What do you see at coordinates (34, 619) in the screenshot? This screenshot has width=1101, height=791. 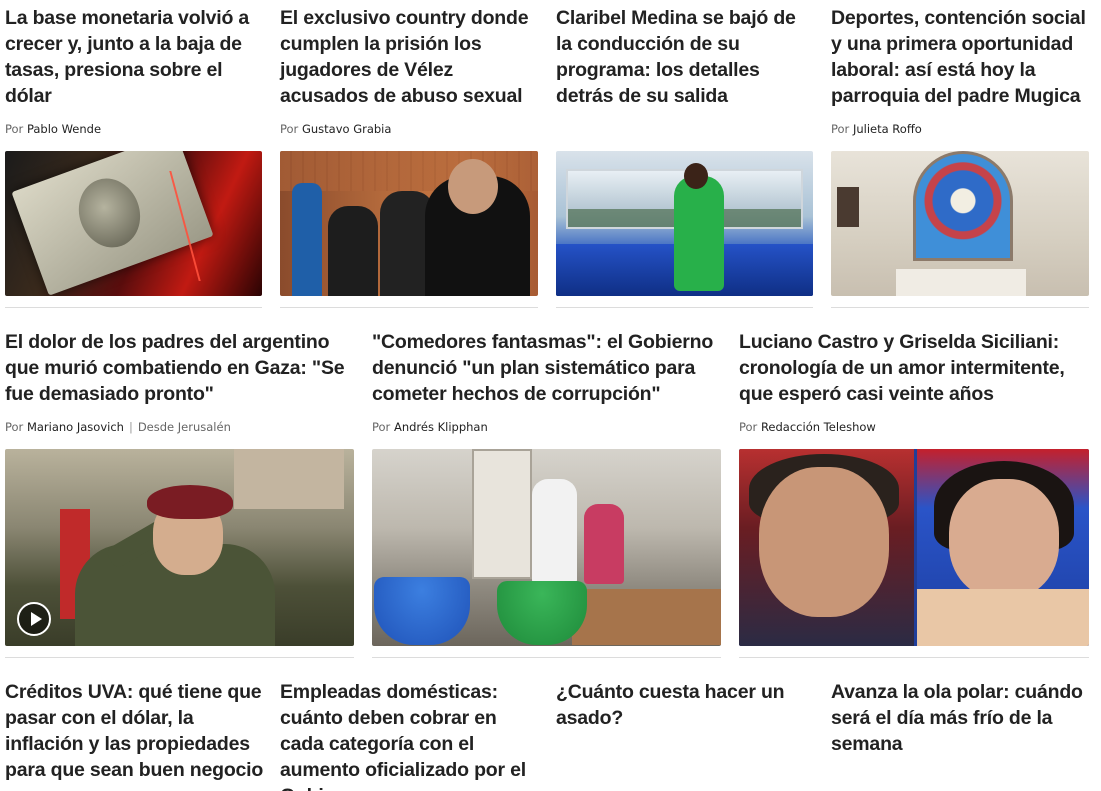 I see `play-video-icon` at bounding box center [34, 619].